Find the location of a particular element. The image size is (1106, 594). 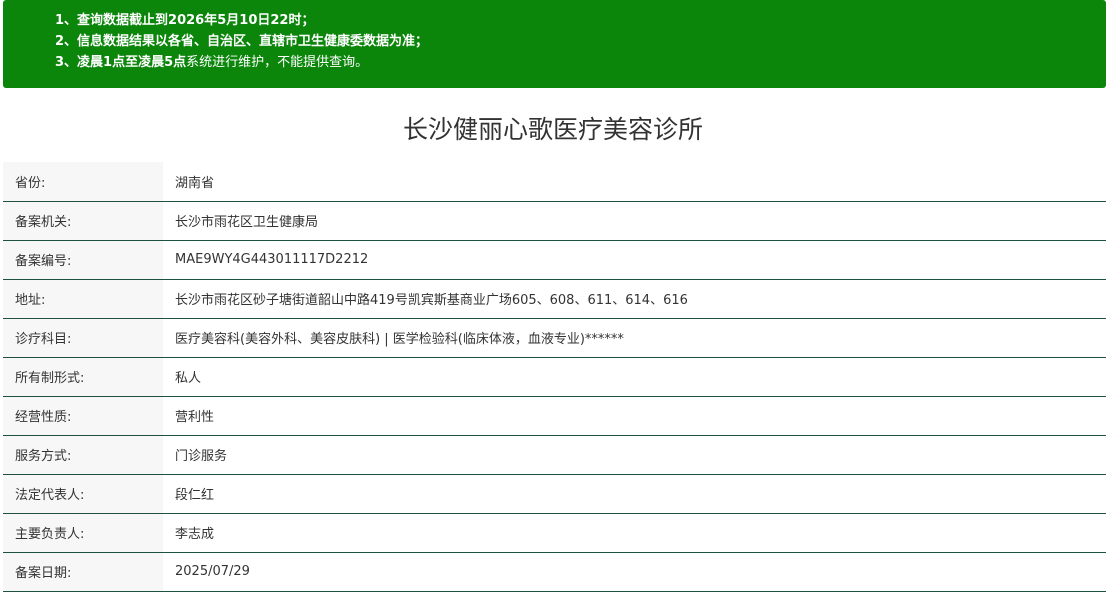

row-registration-authority: 备案机关: 长沙市雨花区卫生健康局 is located at coordinates (554, 220).